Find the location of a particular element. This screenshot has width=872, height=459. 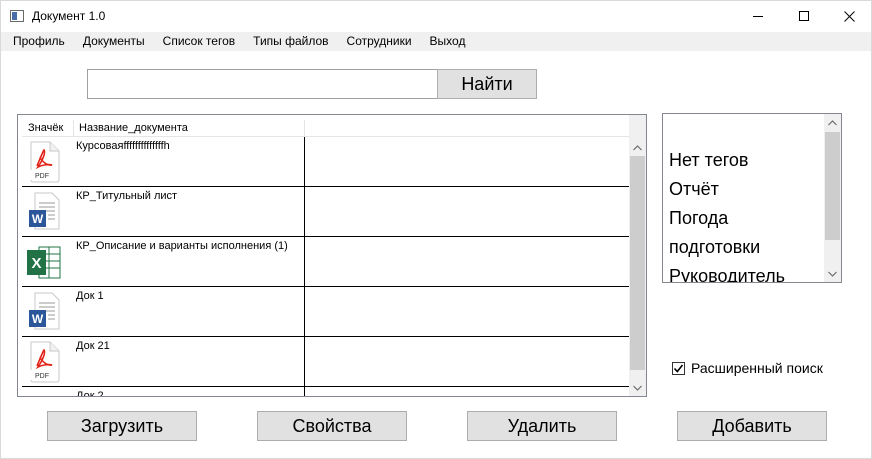

row-name: КР_Описание и варианты исполнения (1) is located at coordinates (189, 261).